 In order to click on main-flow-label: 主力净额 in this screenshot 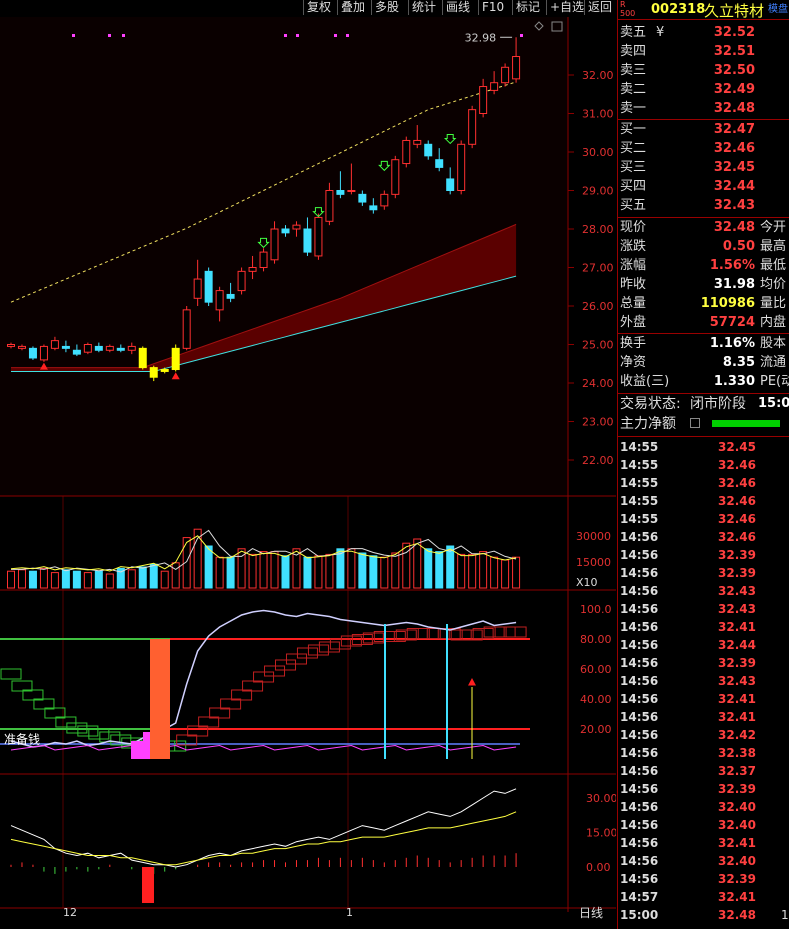, I will do `click(648, 424)`.